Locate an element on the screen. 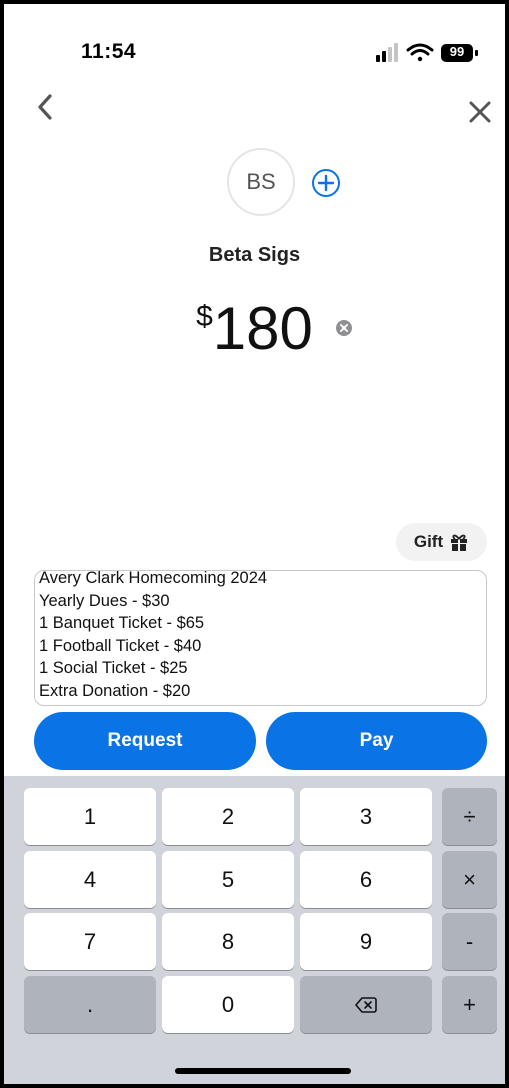 The width and height of the screenshot is (509, 1088). key-0: 0 is located at coordinates (228, 1004).